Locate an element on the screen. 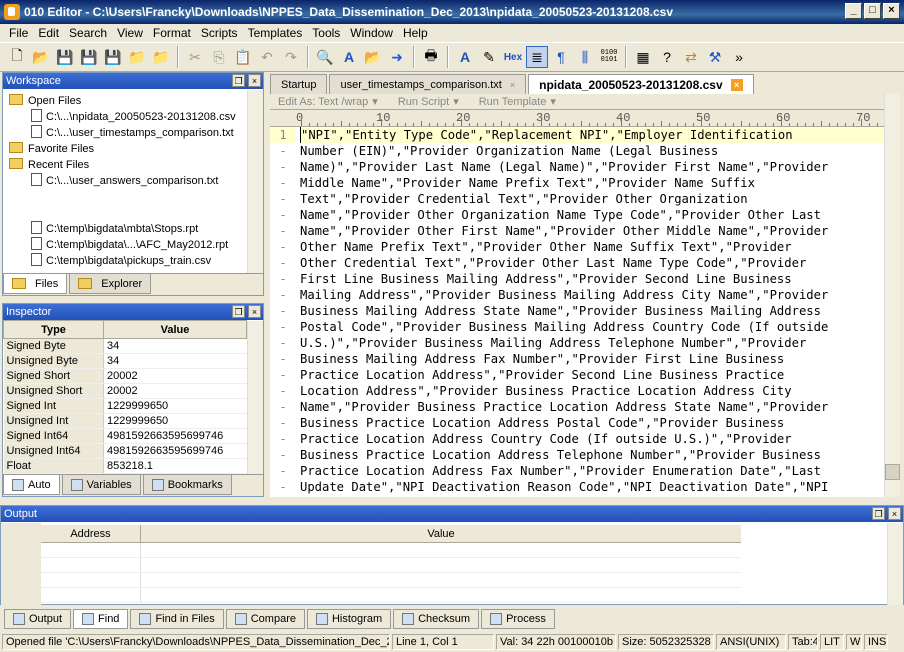  tree-folder: Open Files is located at coordinates (126, 101).